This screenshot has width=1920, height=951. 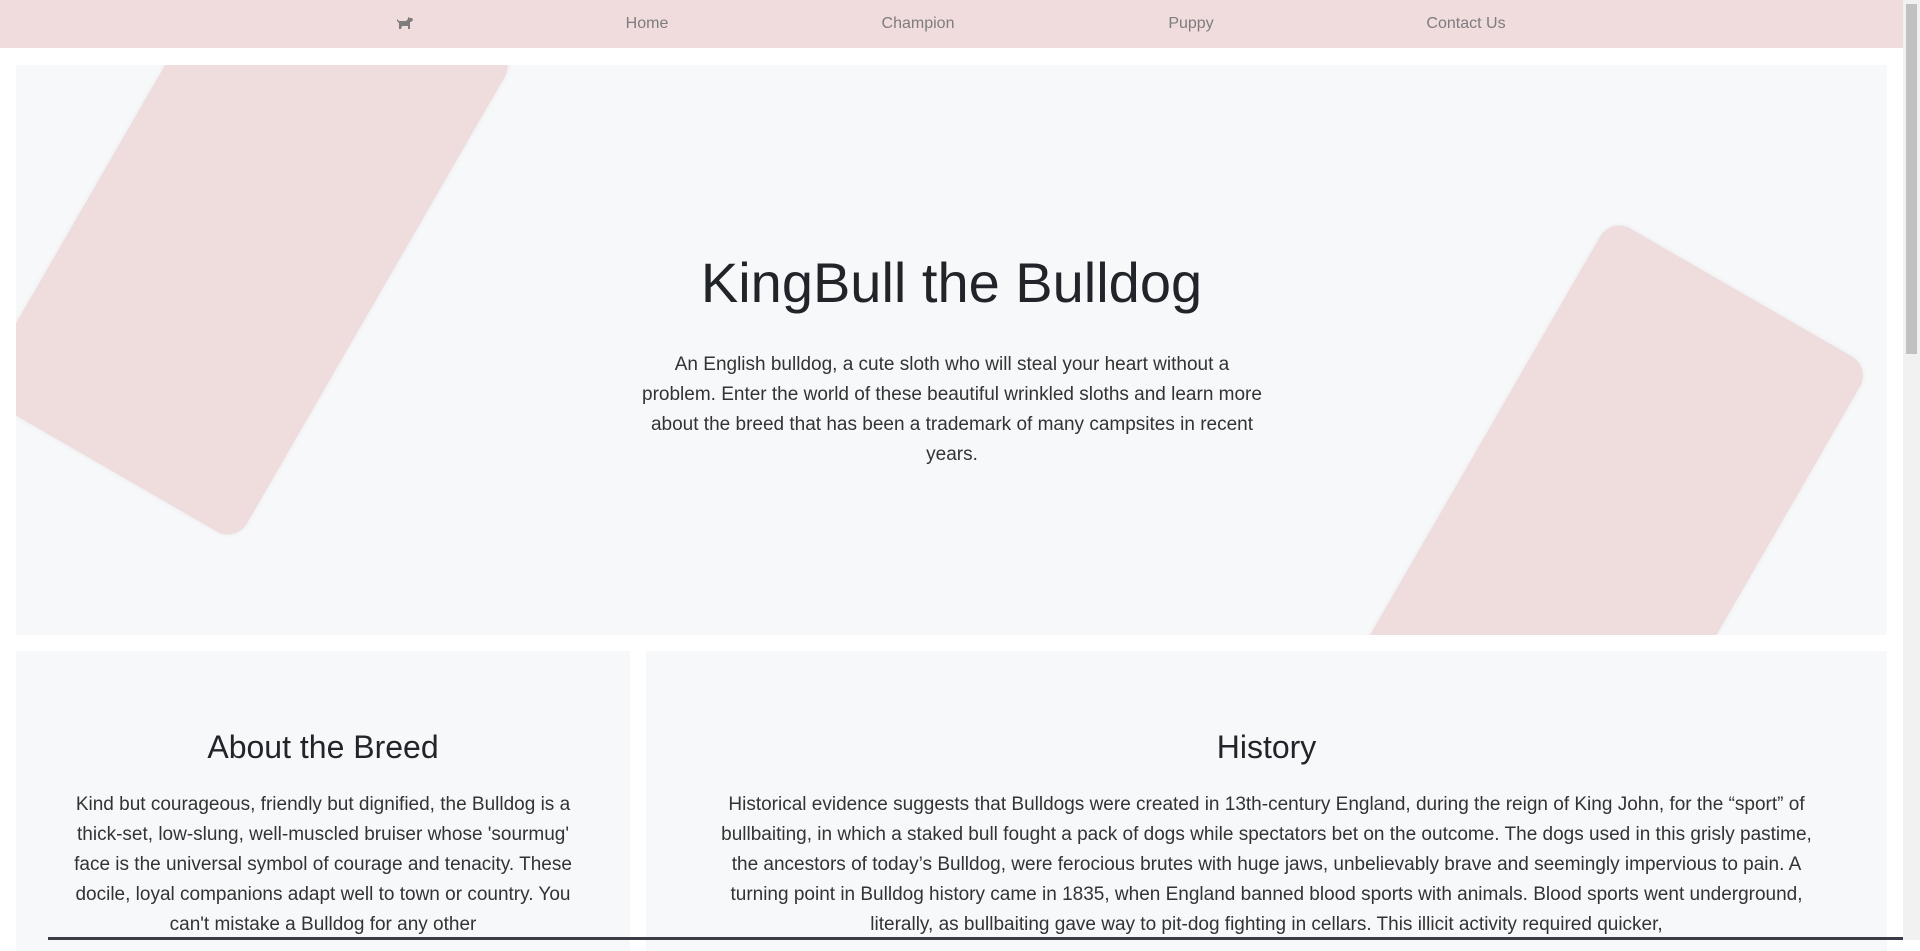 I want to click on dog-icon, so click(x=405, y=24).